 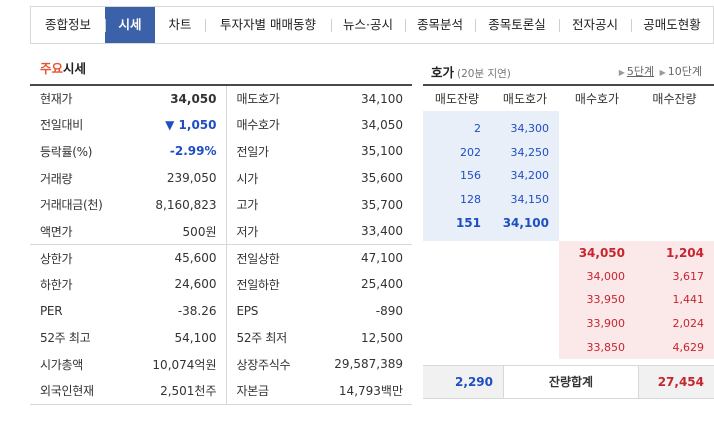 I want to click on tab-e-disclosure: 전자공시, so click(x=595, y=25).